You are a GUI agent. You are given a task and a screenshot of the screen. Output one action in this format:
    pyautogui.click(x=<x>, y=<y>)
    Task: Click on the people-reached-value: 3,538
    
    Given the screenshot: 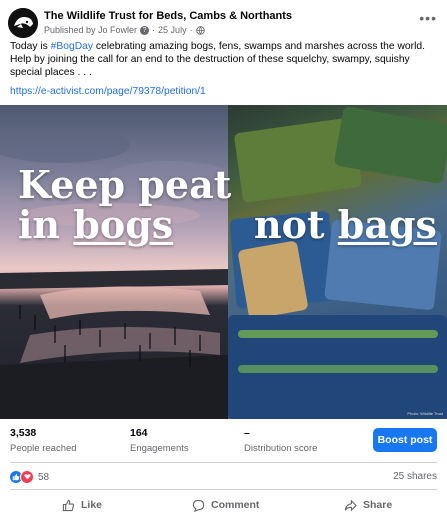 What is the action you would take?
    pyautogui.click(x=23, y=433)
    